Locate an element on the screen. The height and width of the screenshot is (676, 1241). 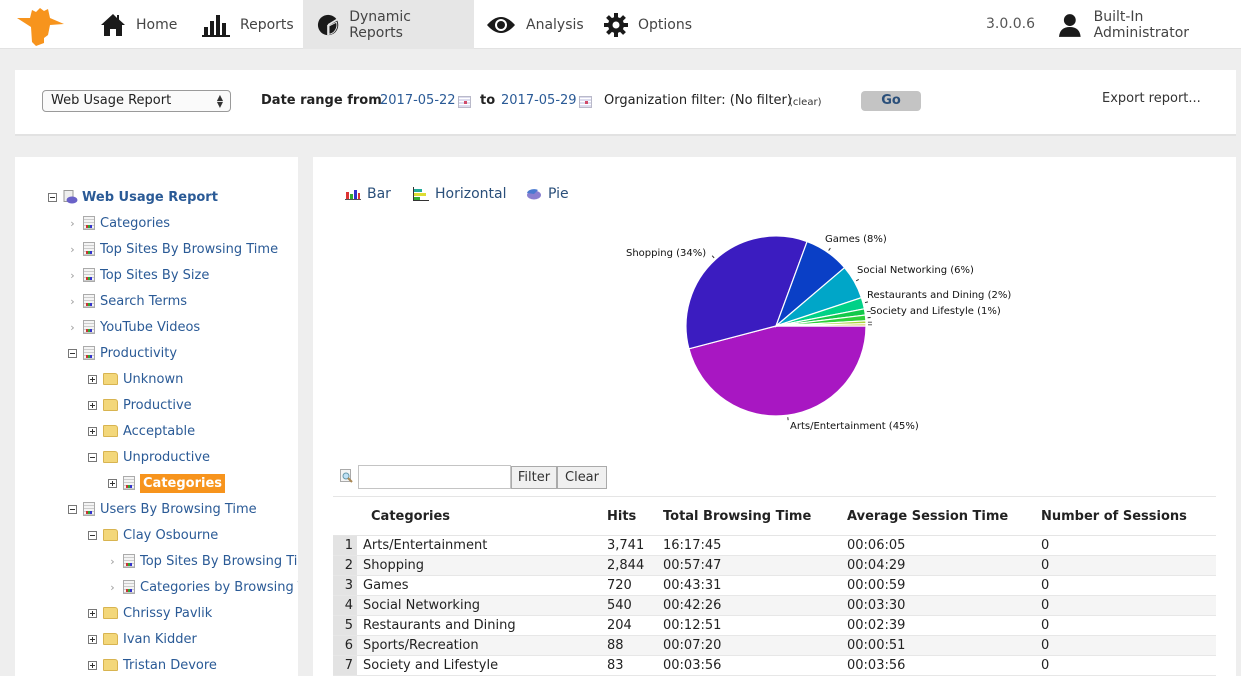
column-header-categories: Categories is located at coordinates (482, 516).